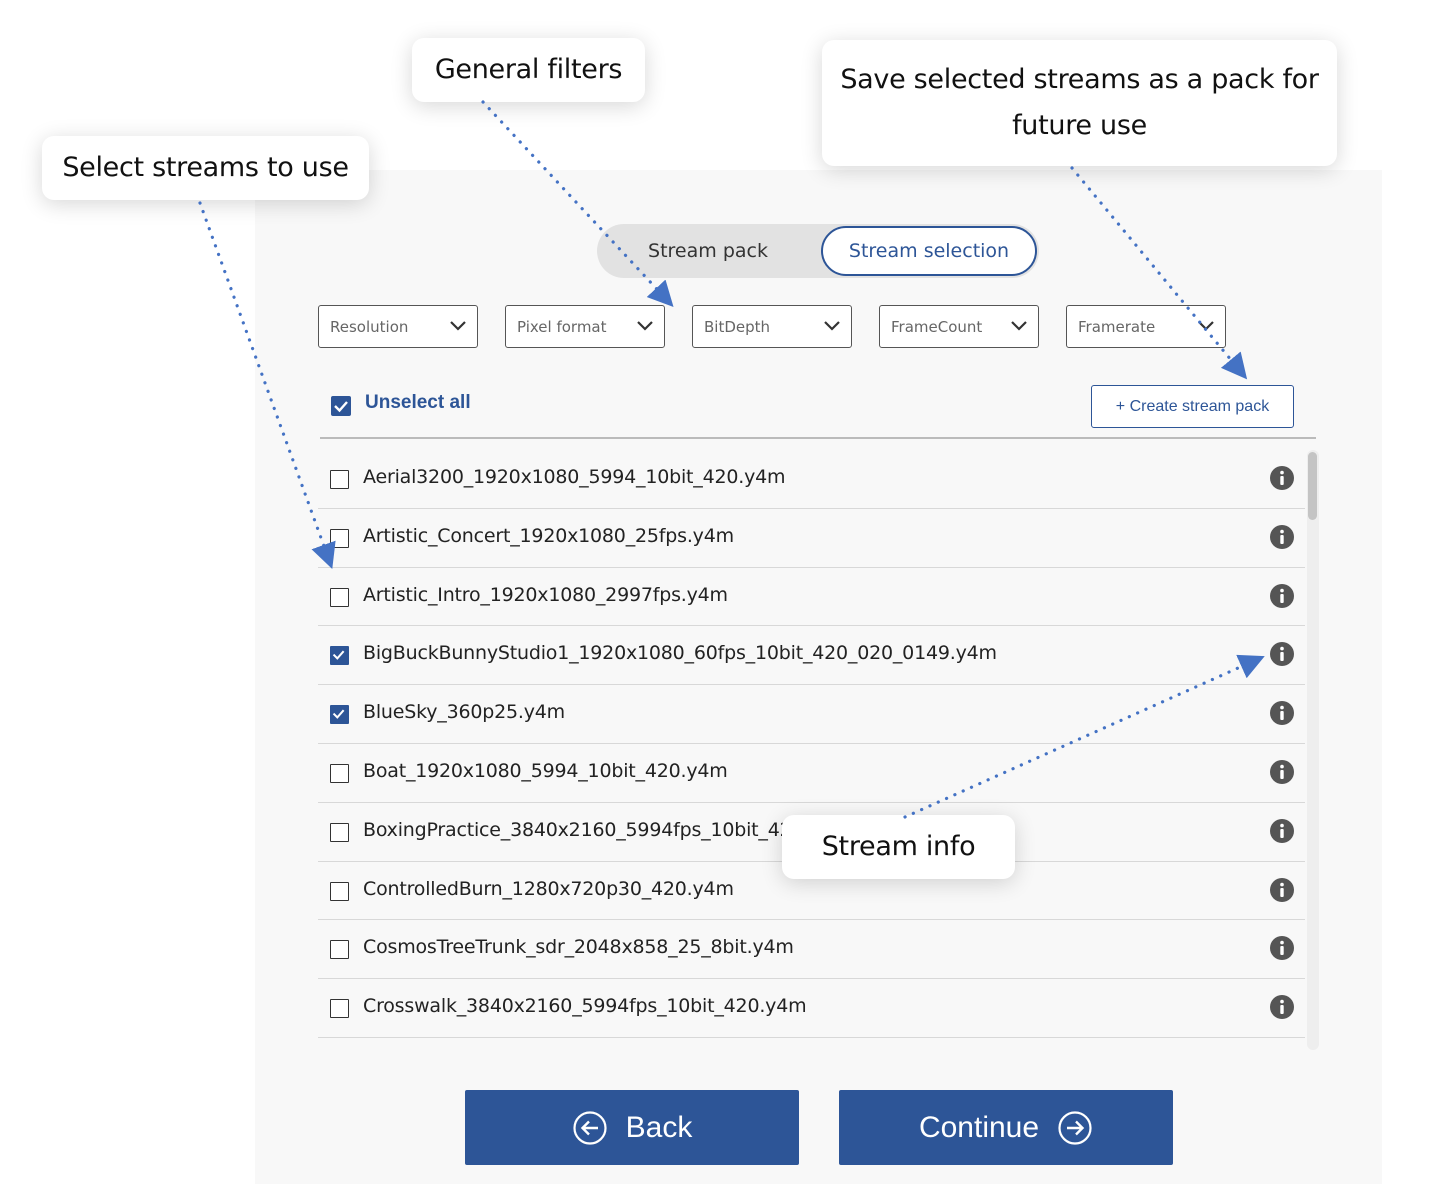  Describe the element at coordinates (545, 770) in the screenshot. I see `stream-name: Boat_1920x1080_5994_10bit_420.y4m` at that location.